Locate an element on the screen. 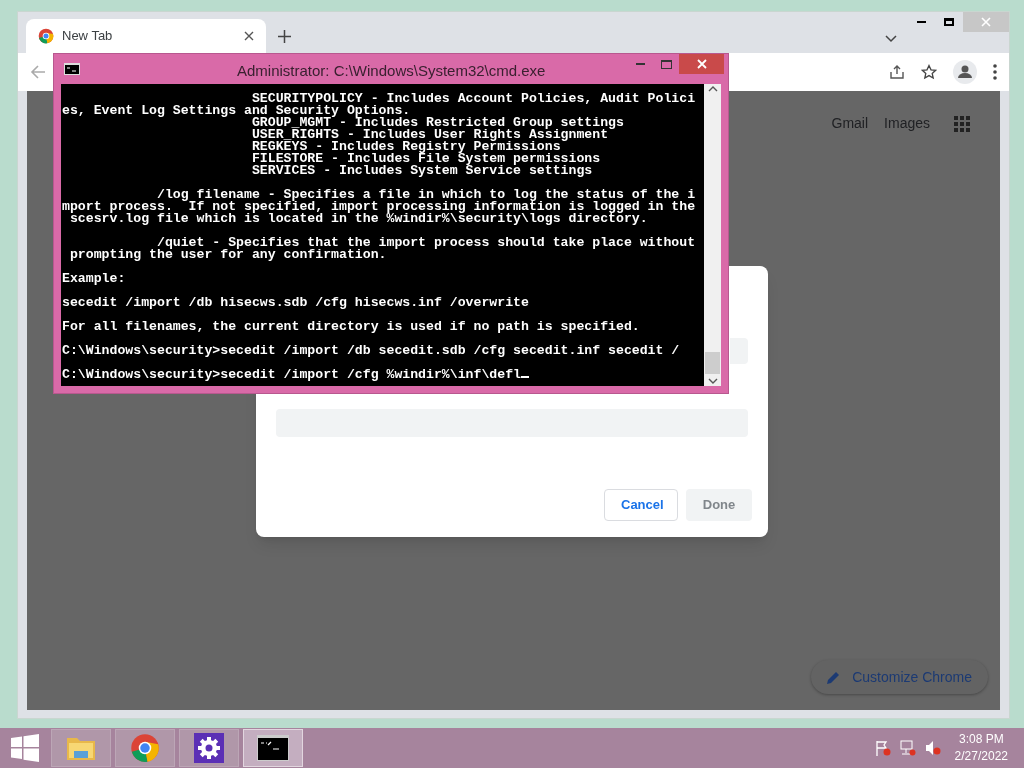  input-field is located at coordinates (739, 351).